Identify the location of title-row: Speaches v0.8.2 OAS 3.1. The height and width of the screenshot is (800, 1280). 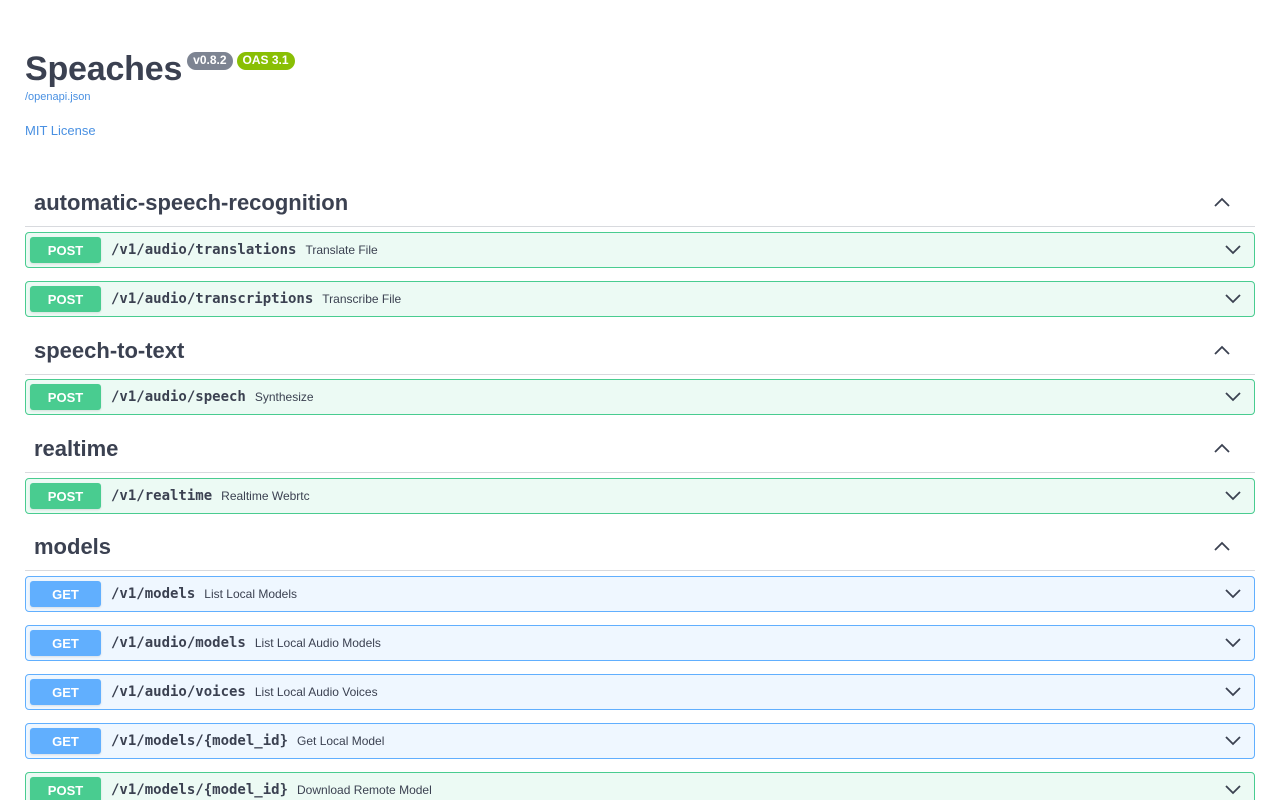
(160, 69).